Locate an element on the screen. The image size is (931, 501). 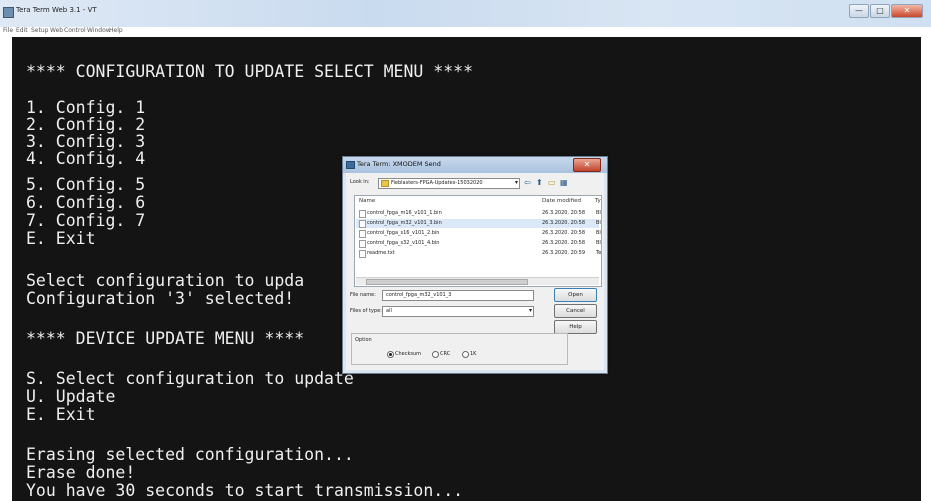
look-in-dropdown: Fieblasters-FPGA-Updates-15032020 ▾ is located at coordinates (449, 183).